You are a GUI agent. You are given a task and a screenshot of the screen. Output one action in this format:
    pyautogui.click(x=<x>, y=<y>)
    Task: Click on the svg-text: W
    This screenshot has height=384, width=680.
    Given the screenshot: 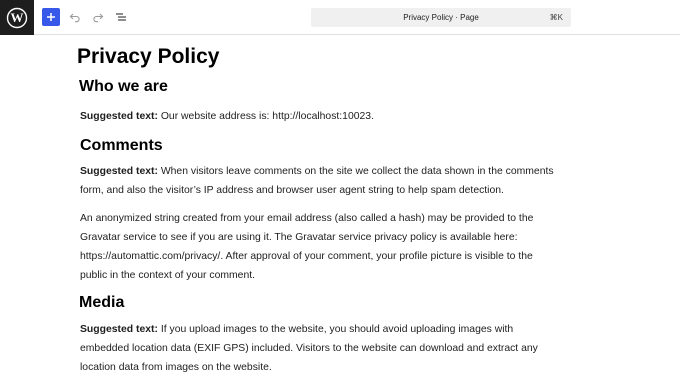 What is the action you would take?
    pyautogui.click(x=17, y=17)
    